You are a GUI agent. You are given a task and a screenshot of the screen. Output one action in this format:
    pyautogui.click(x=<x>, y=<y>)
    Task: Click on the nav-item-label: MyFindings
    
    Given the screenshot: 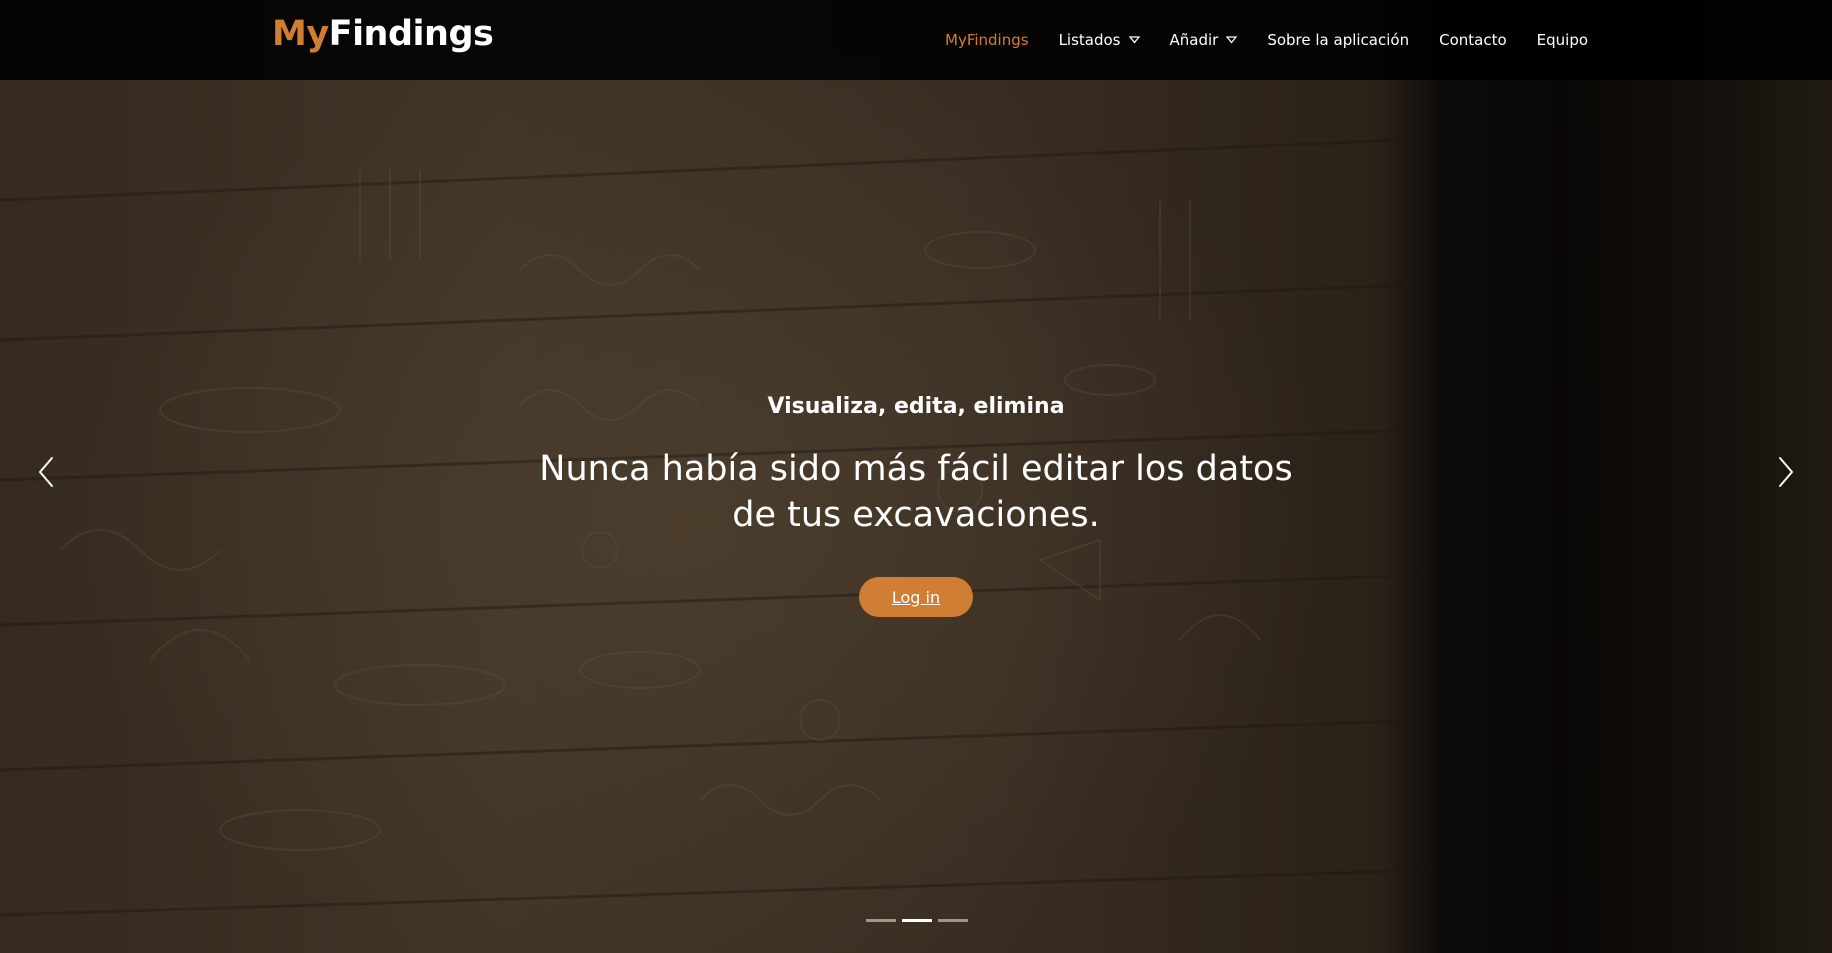 What is the action you would take?
    pyautogui.click(x=987, y=40)
    